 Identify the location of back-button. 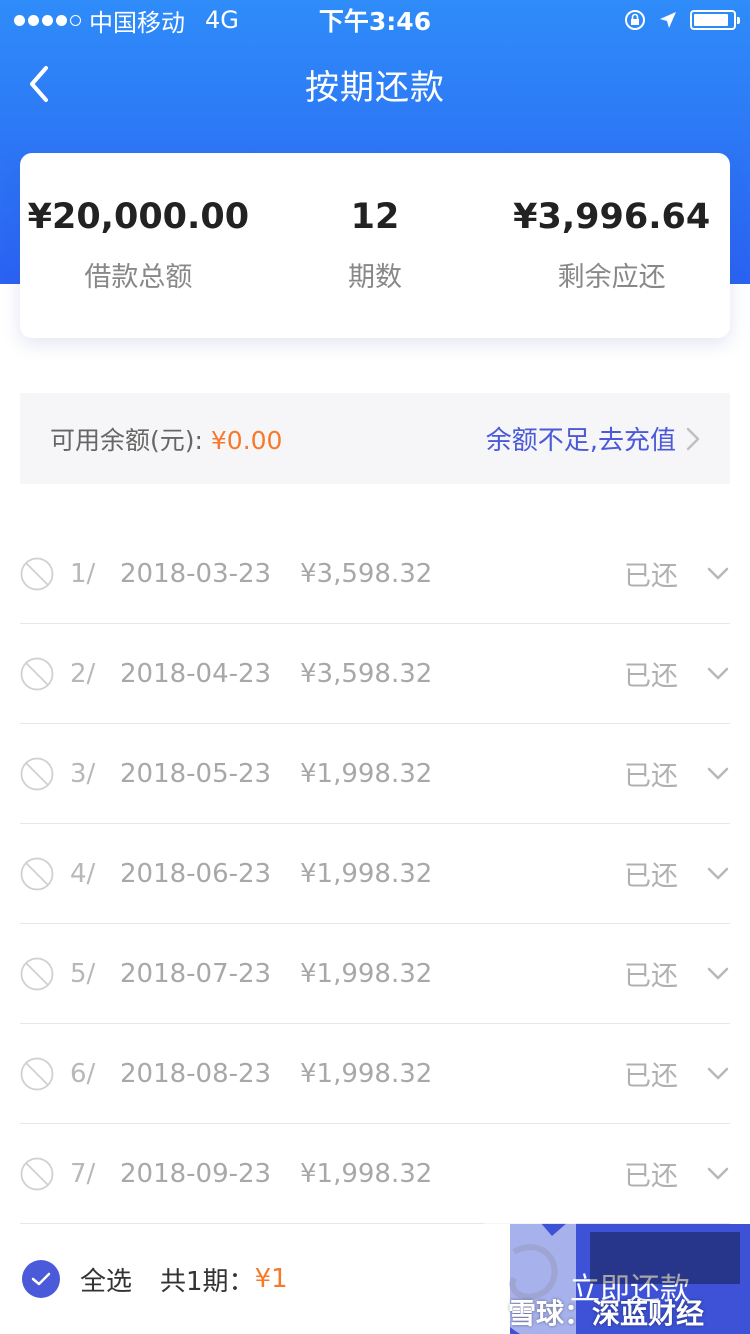
(42, 84).